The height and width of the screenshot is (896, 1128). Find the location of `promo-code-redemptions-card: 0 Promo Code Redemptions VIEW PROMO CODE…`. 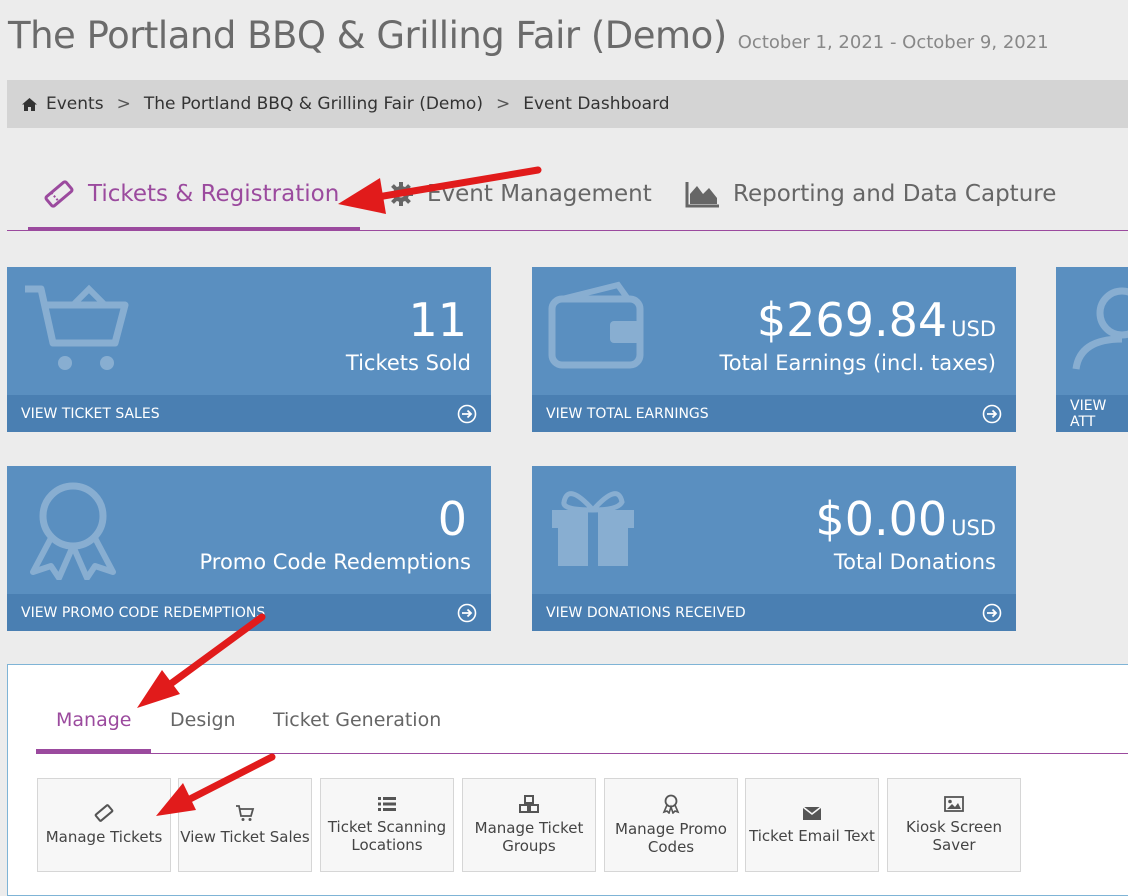

promo-code-redemptions-card: 0 Promo Code Redemptions VIEW PROMO CODE… is located at coordinates (249, 548).